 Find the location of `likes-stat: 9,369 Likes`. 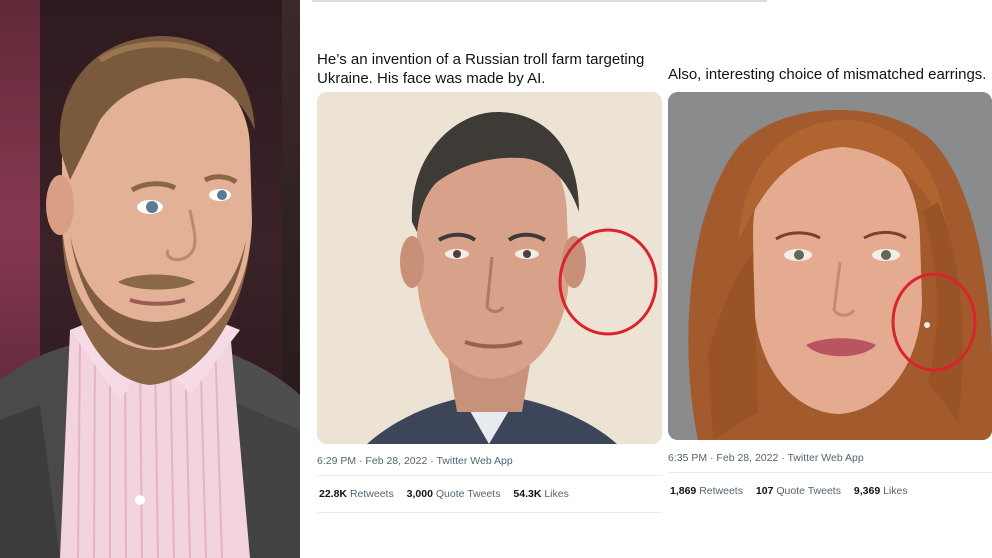

likes-stat: 9,369 Likes is located at coordinates (881, 491).